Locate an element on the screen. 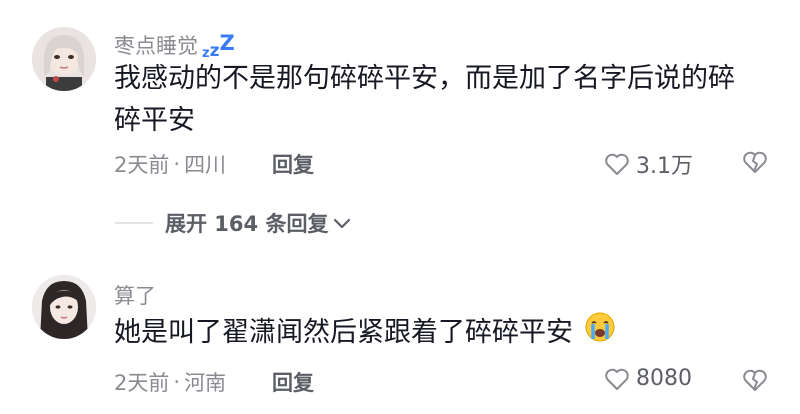 This screenshot has width=800, height=414. comment-text-line: 碎平安 is located at coordinates (154, 120).